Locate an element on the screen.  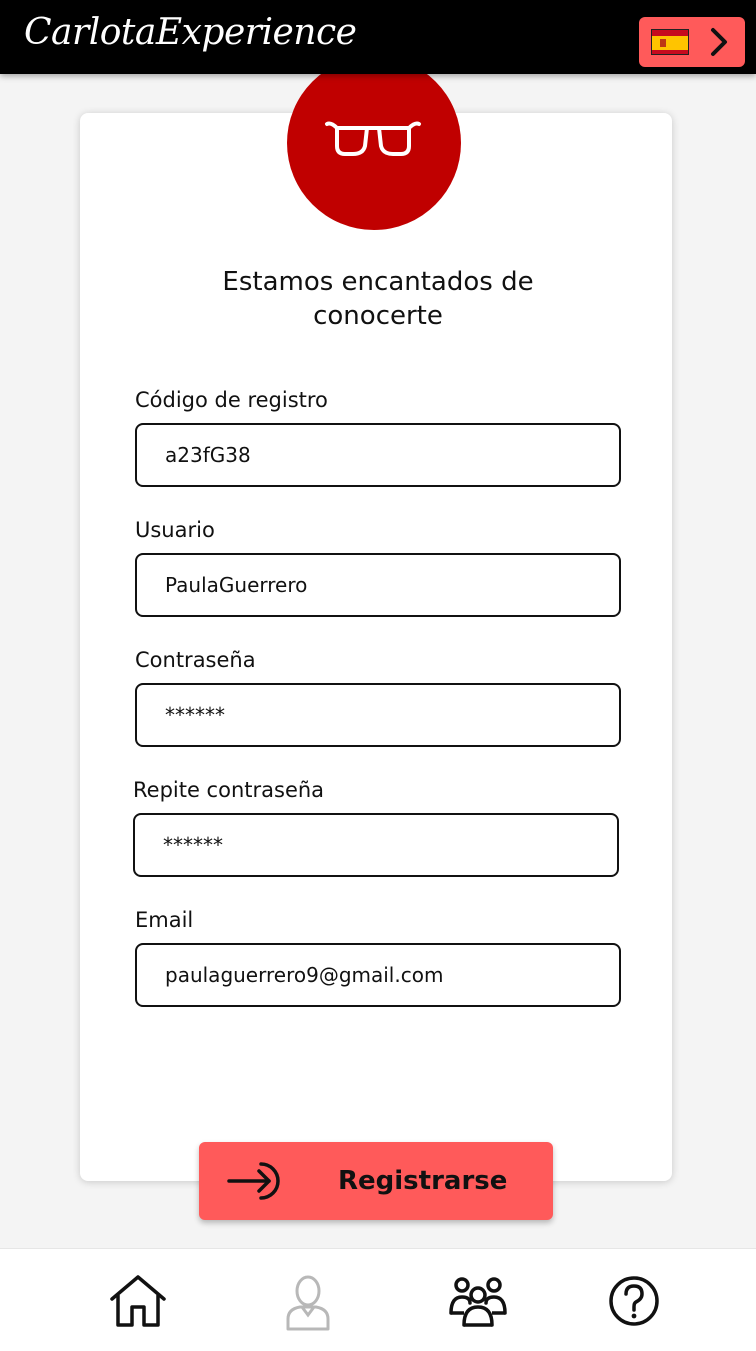
spain-flag-icon is located at coordinates (670, 42).